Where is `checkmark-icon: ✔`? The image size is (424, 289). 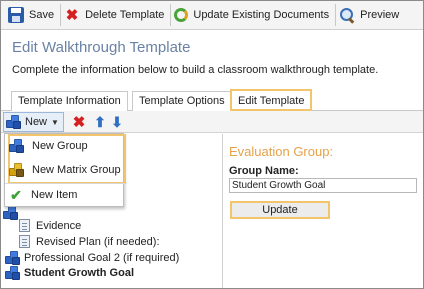 checkmark-icon: ✔ is located at coordinates (16, 195).